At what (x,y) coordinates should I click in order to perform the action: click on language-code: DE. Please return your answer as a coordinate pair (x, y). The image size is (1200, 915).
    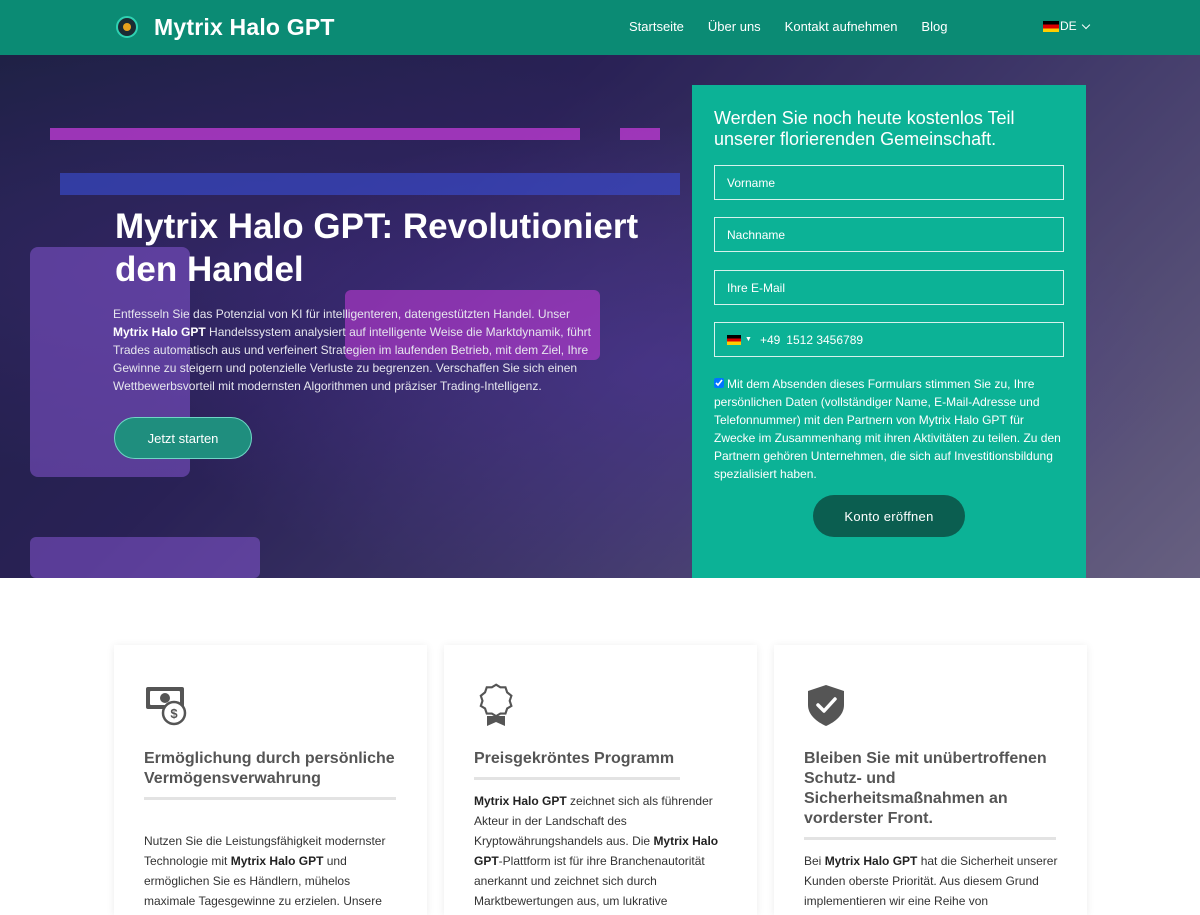
    Looking at the image, I should click on (1068, 26).